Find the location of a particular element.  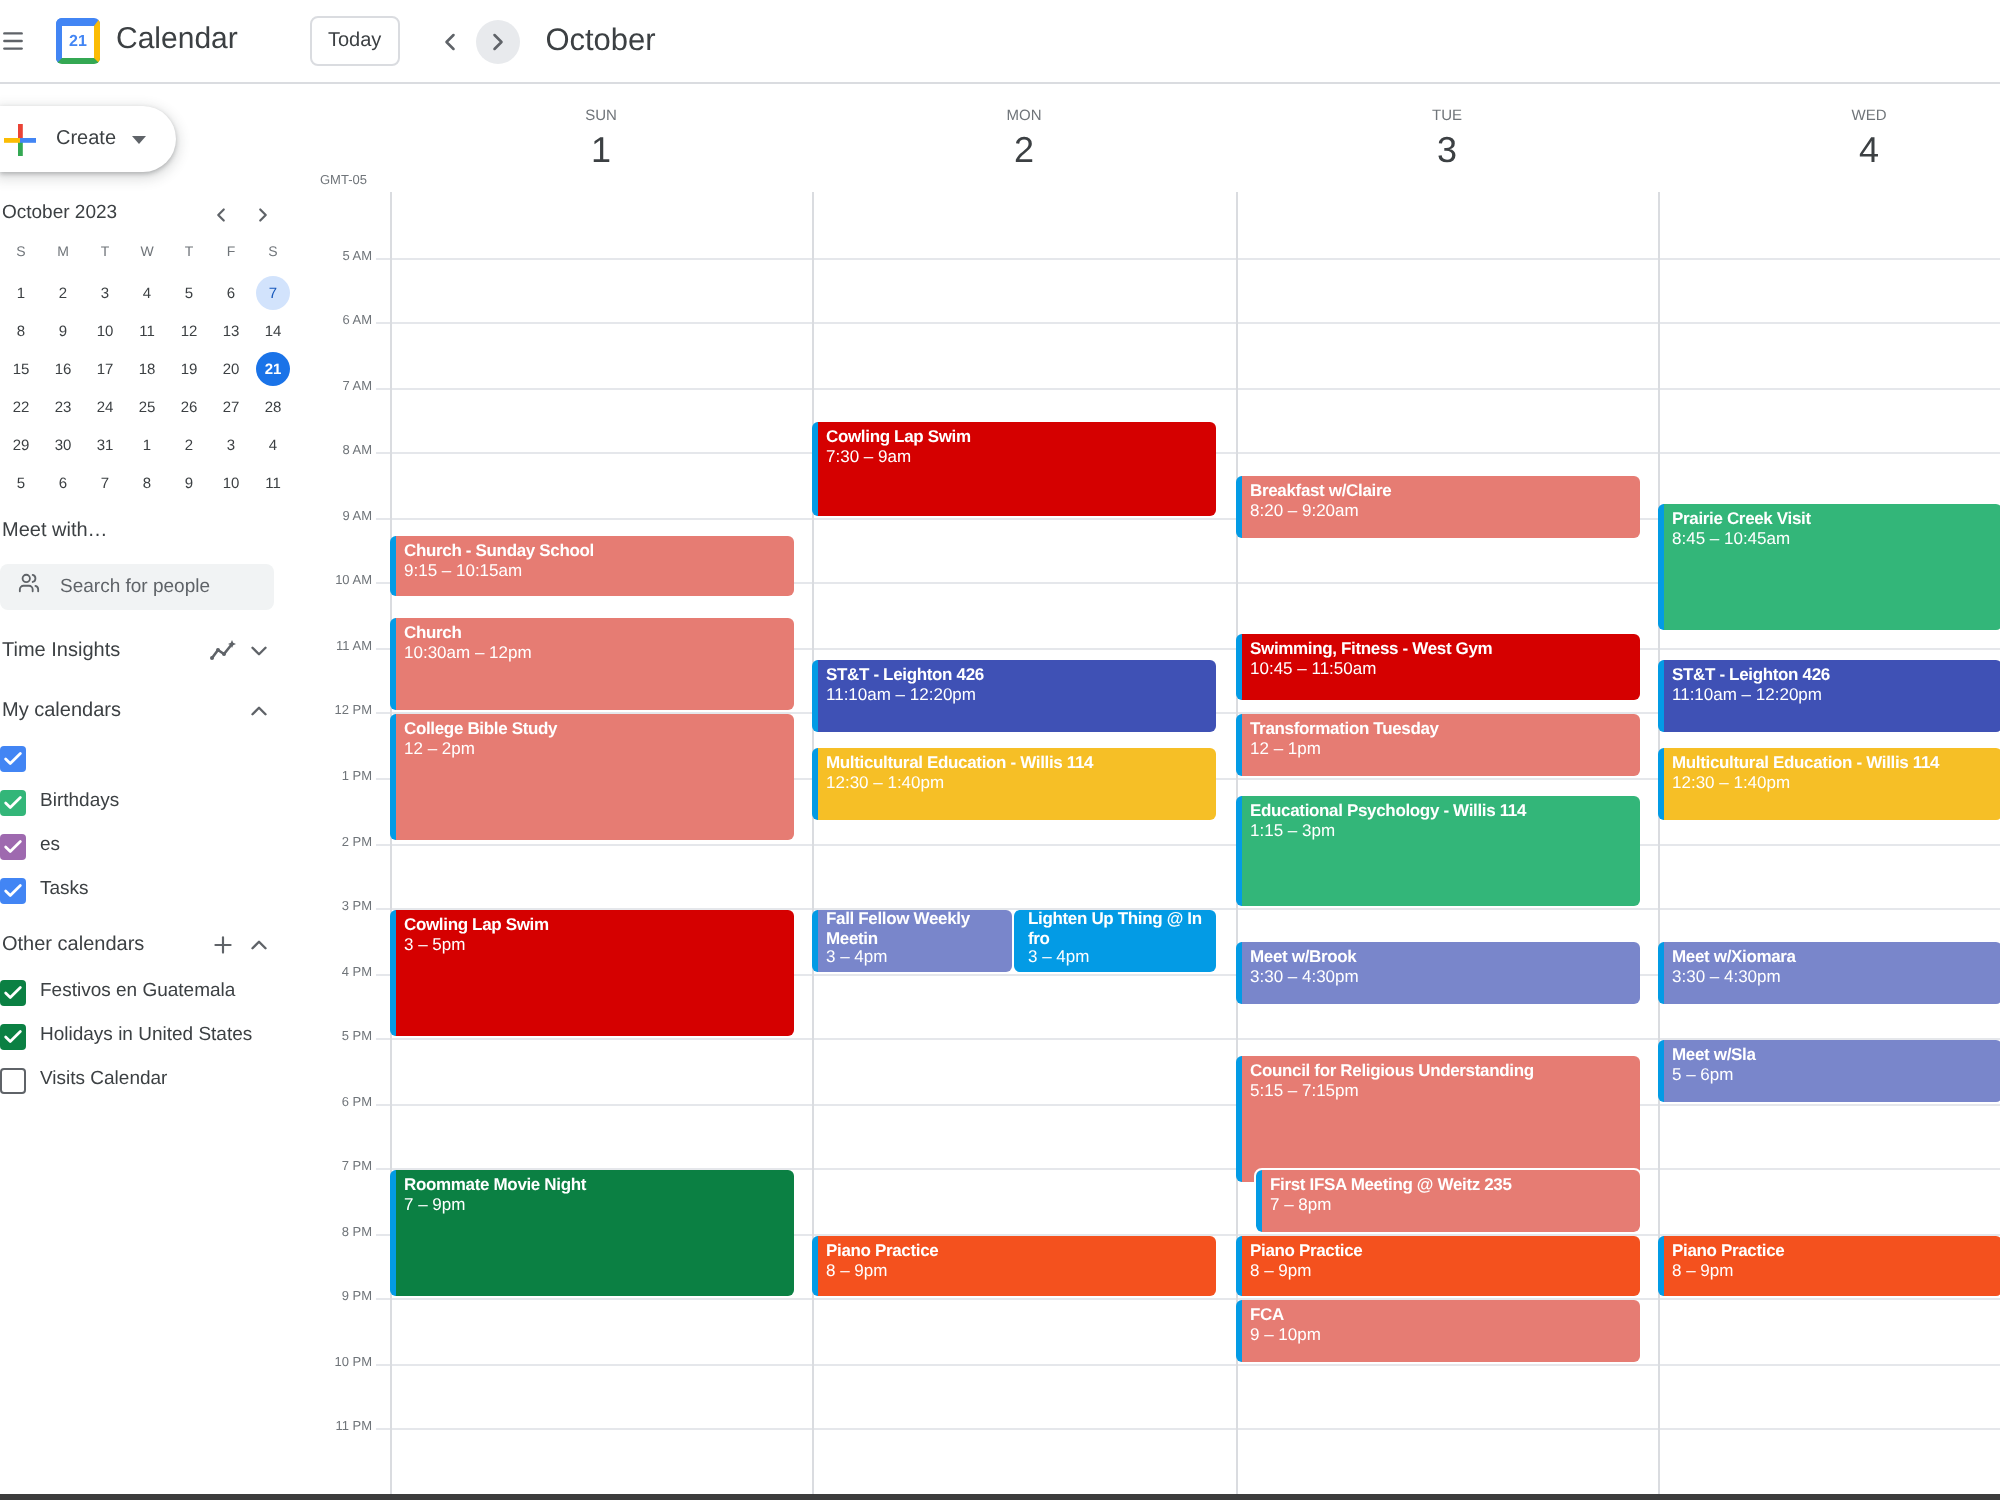

event-title: Prairie Creek Visit is located at coordinates (1742, 517).